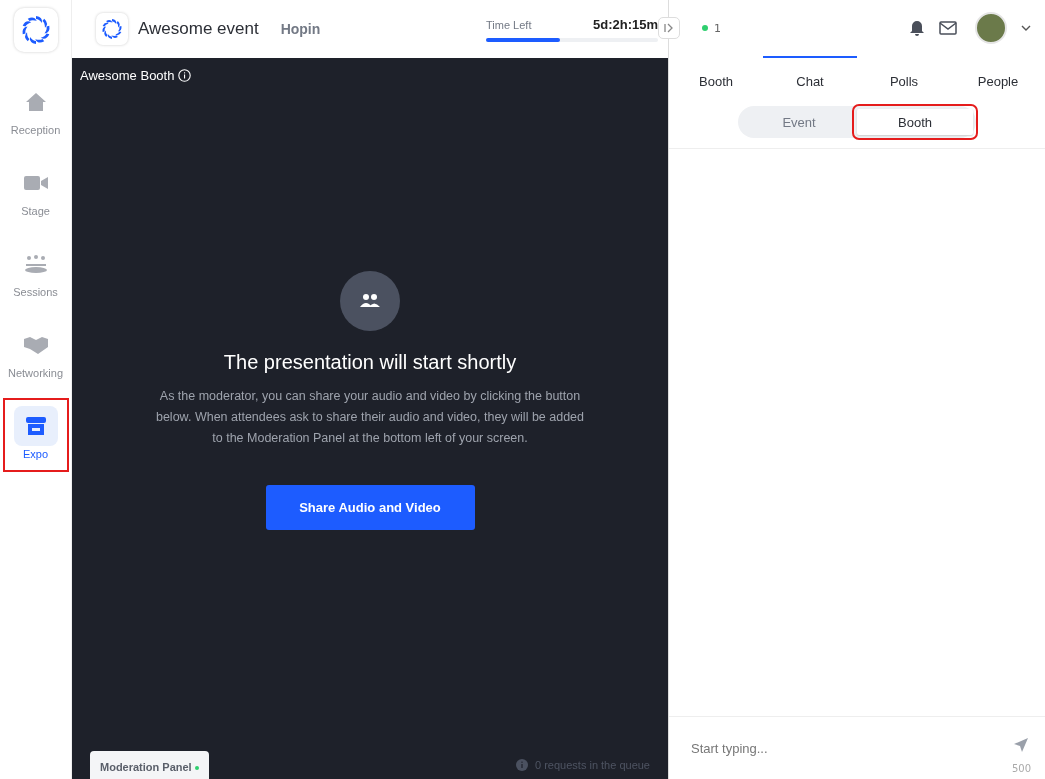 Image resolution: width=1045 pixels, height=779 pixels. I want to click on panel-tab: Polls, so click(904, 80).